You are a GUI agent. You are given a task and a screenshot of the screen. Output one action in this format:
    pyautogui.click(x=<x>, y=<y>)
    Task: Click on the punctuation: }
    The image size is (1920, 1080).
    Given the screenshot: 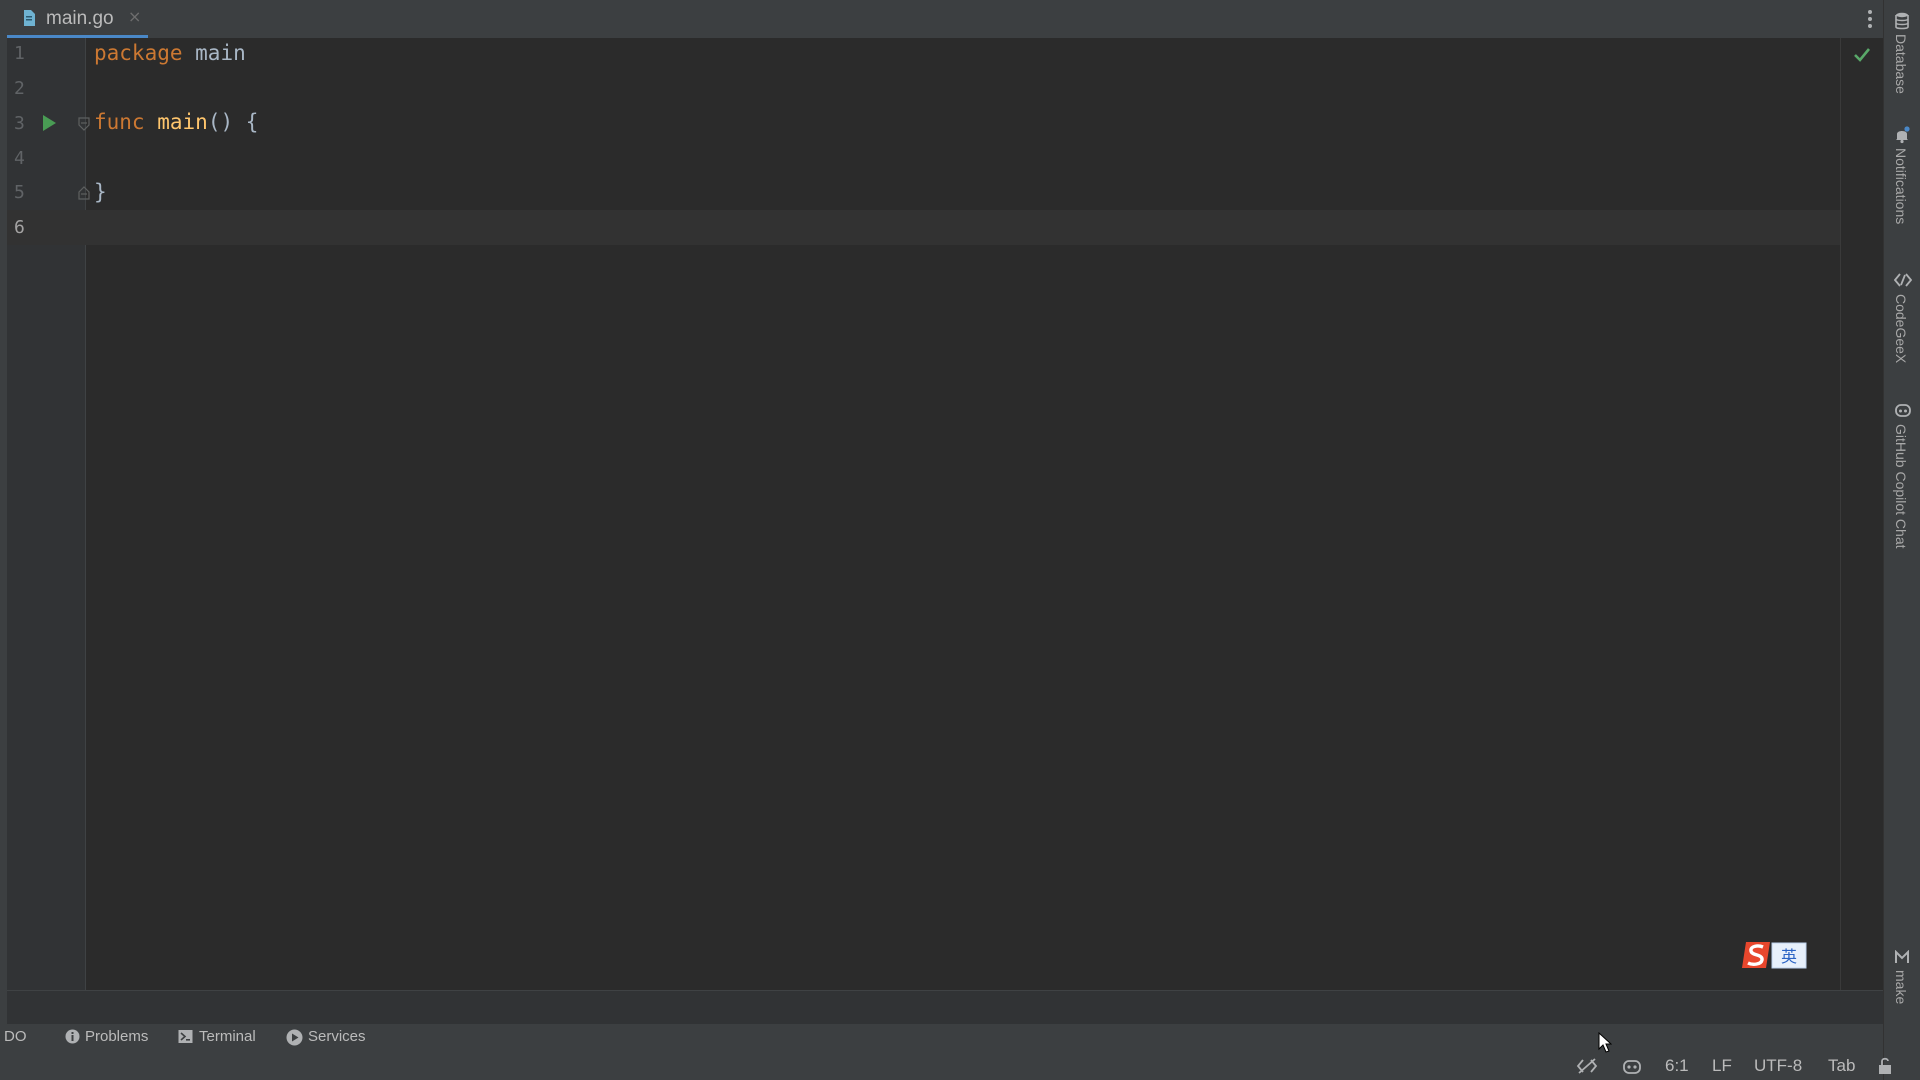 What is the action you would take?
    pyautogui.click(x=100, y=192)
    